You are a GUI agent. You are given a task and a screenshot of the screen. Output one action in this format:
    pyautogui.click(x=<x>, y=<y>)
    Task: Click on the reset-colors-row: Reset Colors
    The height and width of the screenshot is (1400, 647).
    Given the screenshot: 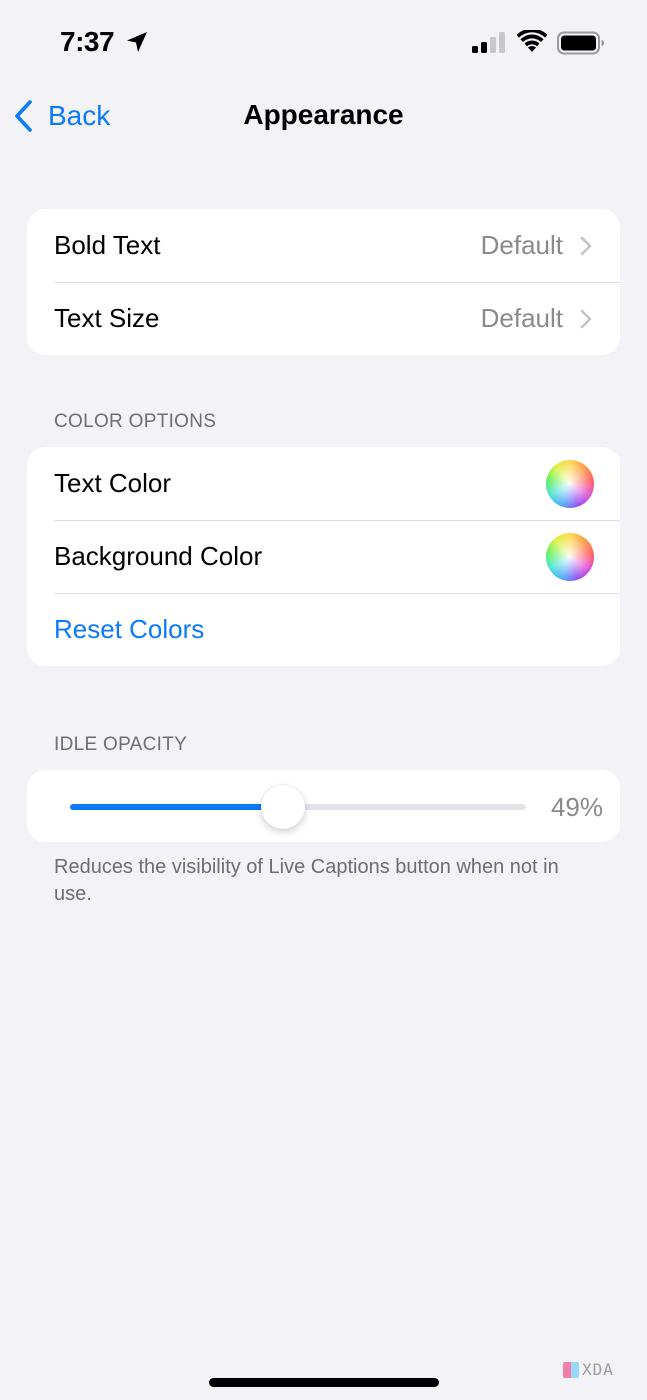 What is the action you would take?
    pyautogui.click(x=323, y=629)
    